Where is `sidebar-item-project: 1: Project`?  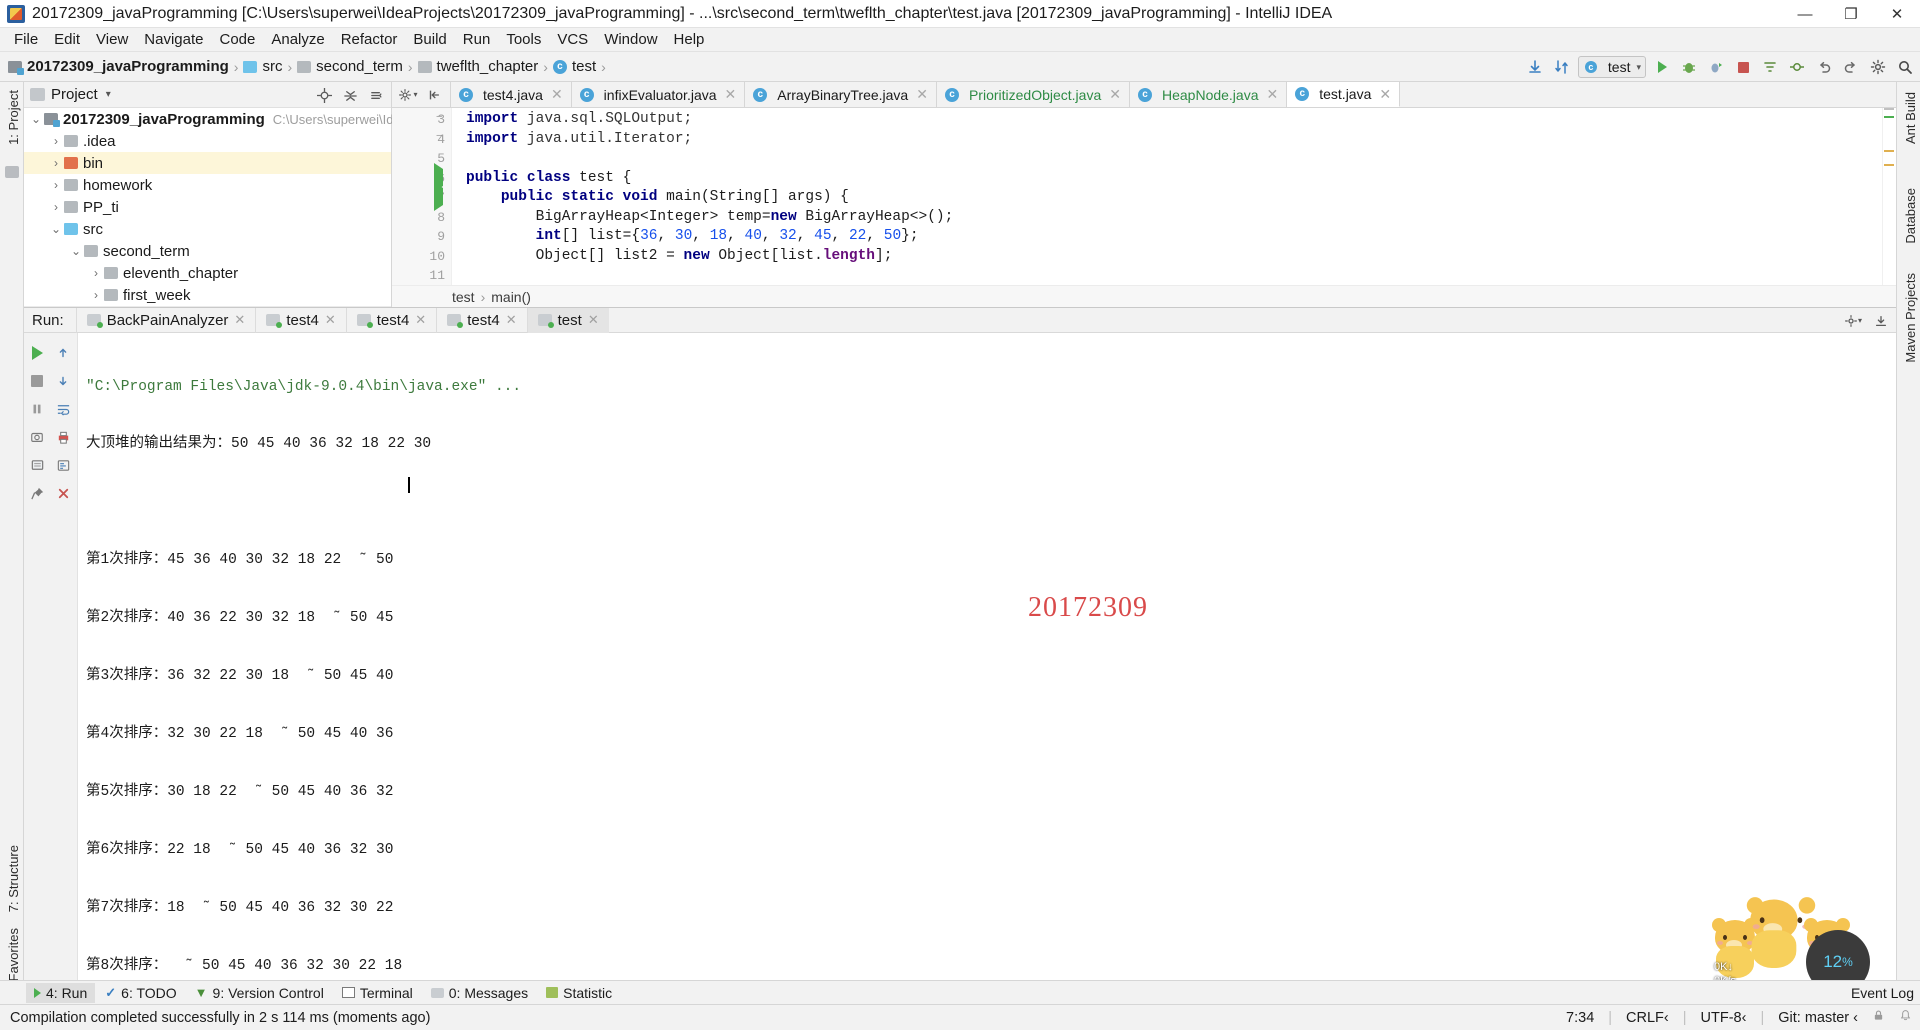
sidebar-item-project: 1: Project is located at coordinates (13, 117).